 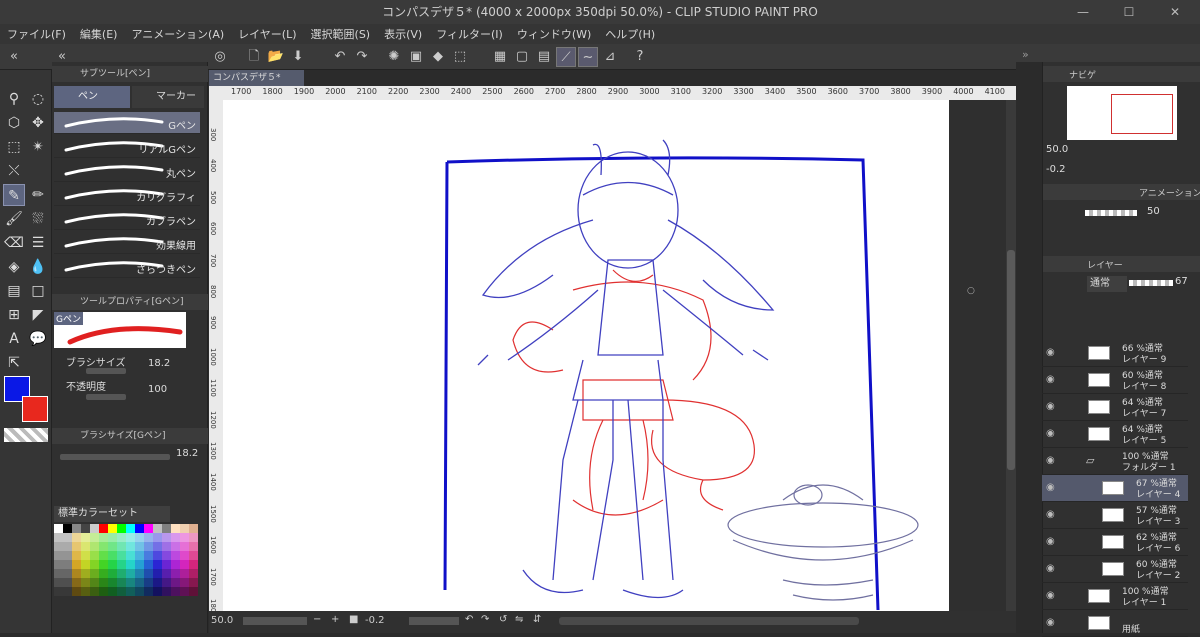 What do you see at coordinates (1169, 192) in the screenshot?
I see `animation-tab: アニメーションセ` at bounding box center [1169, 192].